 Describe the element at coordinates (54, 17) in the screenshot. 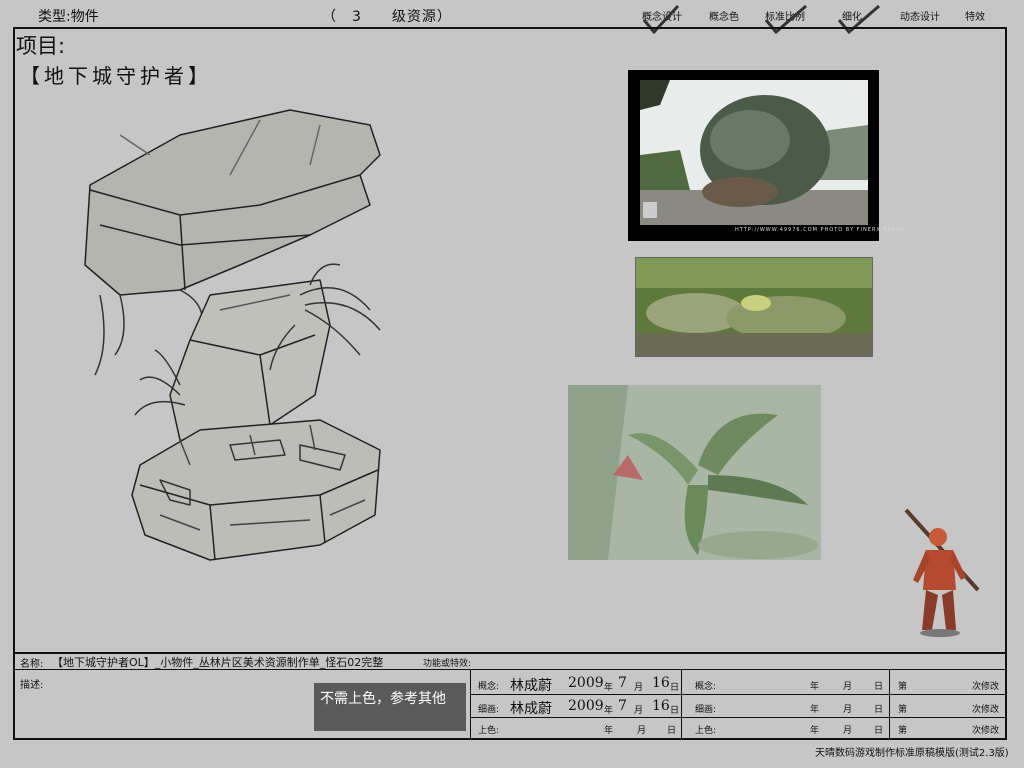

I see `type-label: 类型:` at that location.